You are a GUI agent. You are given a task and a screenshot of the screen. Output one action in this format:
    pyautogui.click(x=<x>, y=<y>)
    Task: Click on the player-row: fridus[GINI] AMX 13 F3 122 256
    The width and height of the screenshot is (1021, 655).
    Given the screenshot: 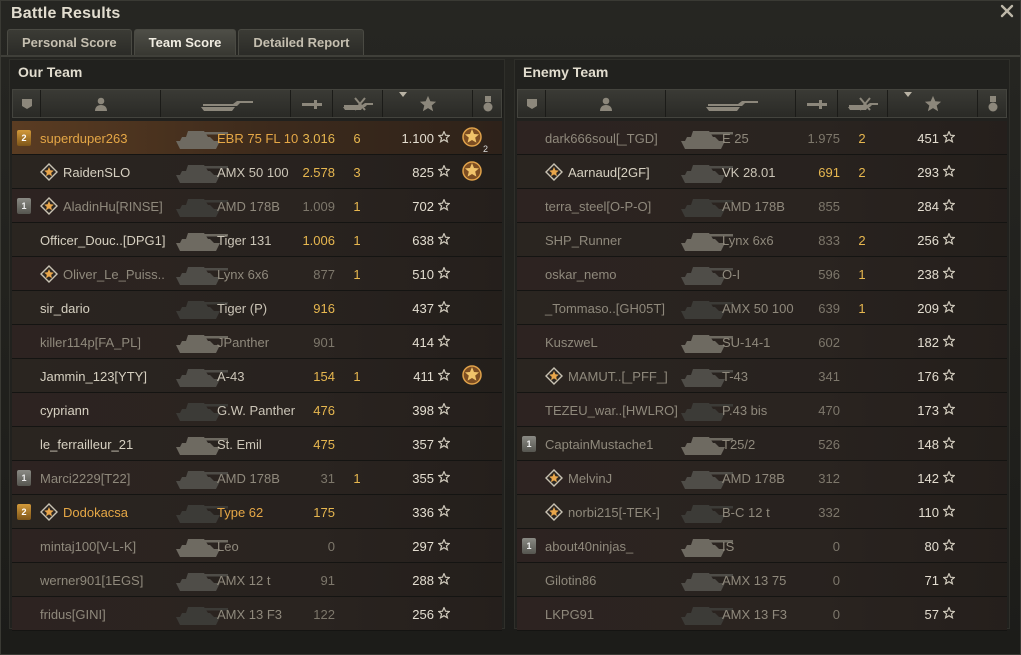 What is the action you would take?
    pyautogui.click(x=257, y=614)
    